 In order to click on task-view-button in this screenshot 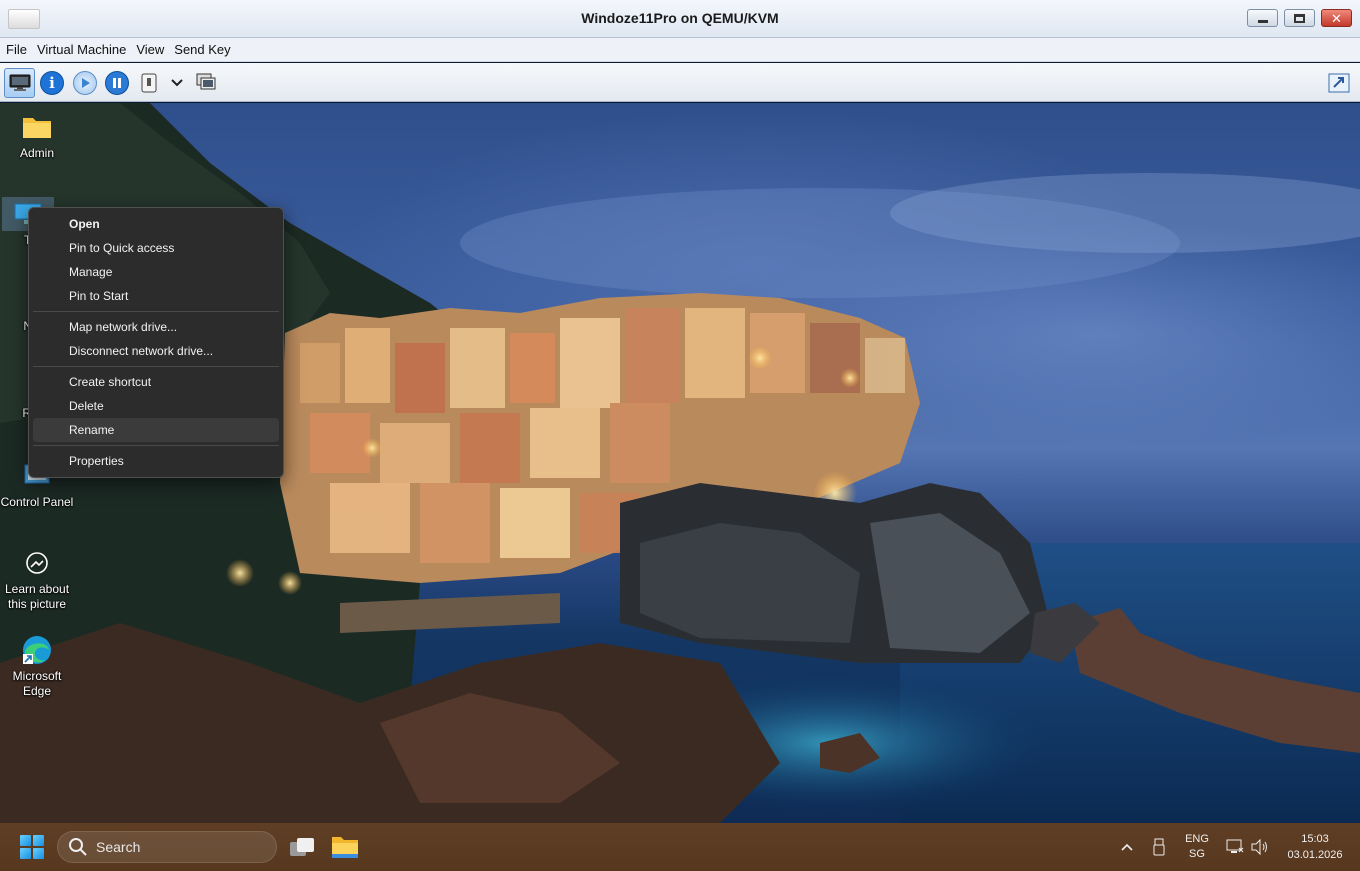, I will do `click(302, 847)`.